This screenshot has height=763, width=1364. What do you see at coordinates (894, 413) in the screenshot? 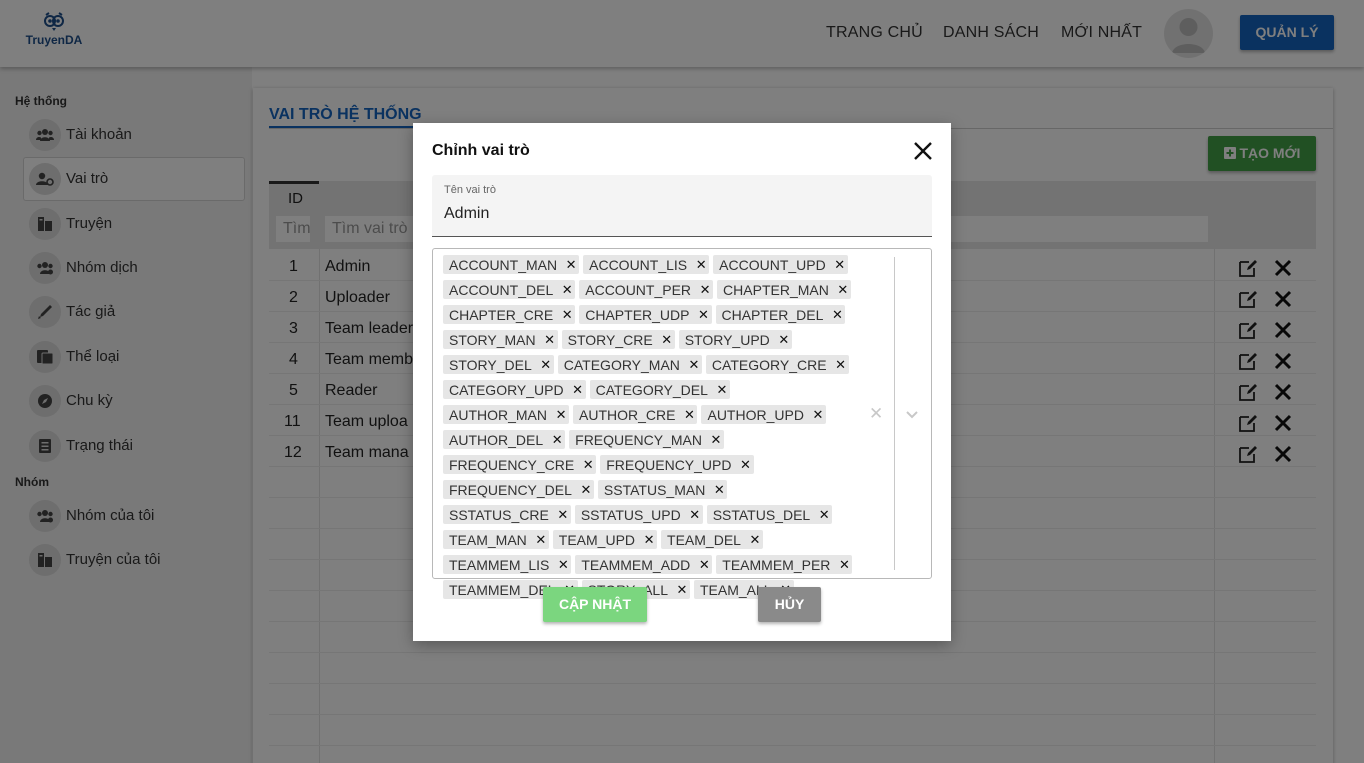
I see `indicator-separator` at bounding box center [894, 413].